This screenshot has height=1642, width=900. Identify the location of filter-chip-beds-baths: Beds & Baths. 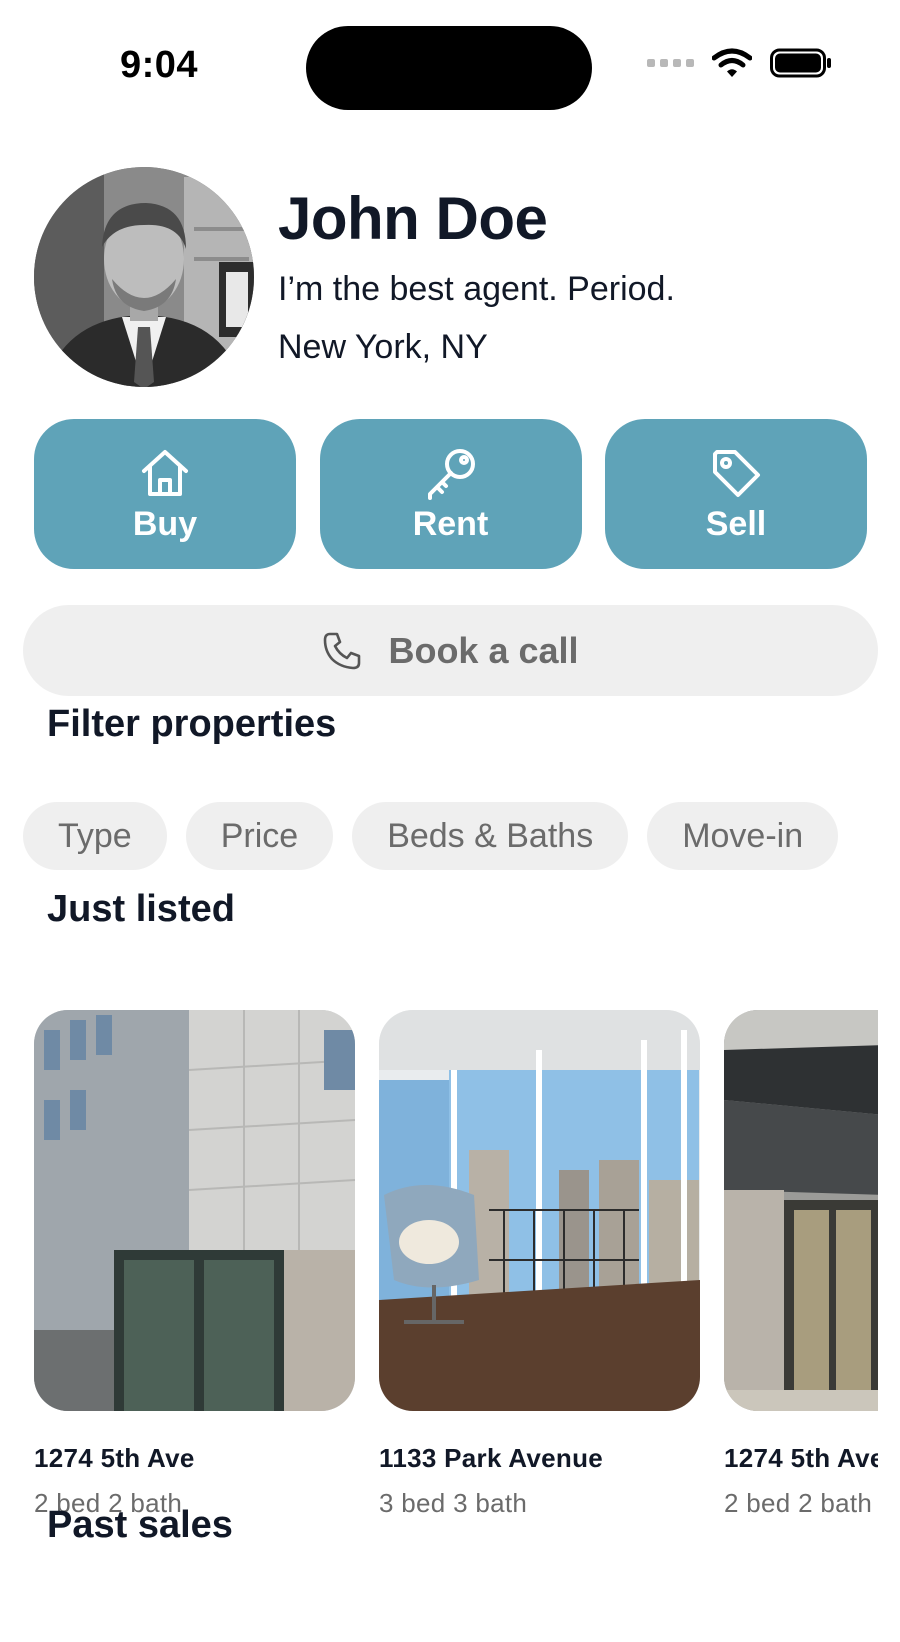
(490, 836).